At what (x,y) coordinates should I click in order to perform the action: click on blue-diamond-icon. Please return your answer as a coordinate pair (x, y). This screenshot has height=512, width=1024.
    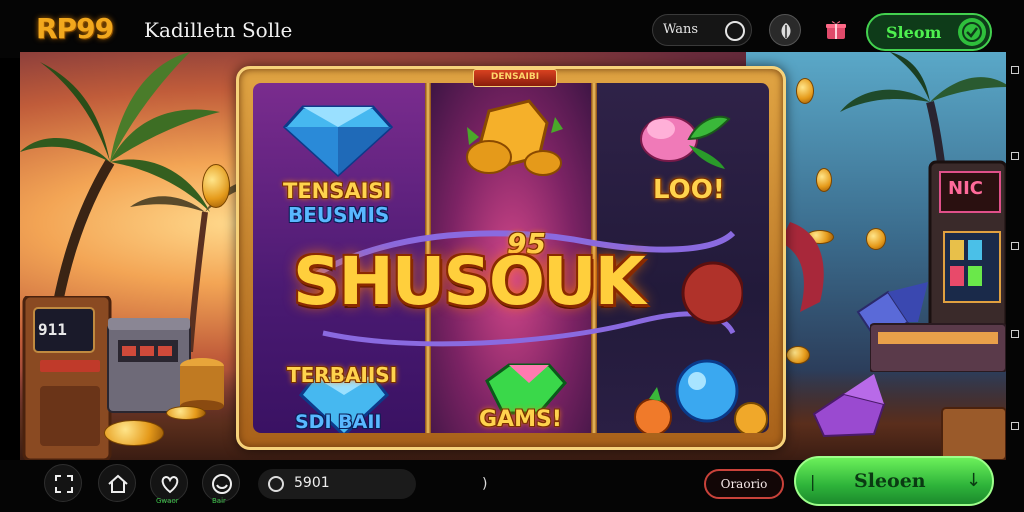
    Looking at the image, I should click on (338, 141).